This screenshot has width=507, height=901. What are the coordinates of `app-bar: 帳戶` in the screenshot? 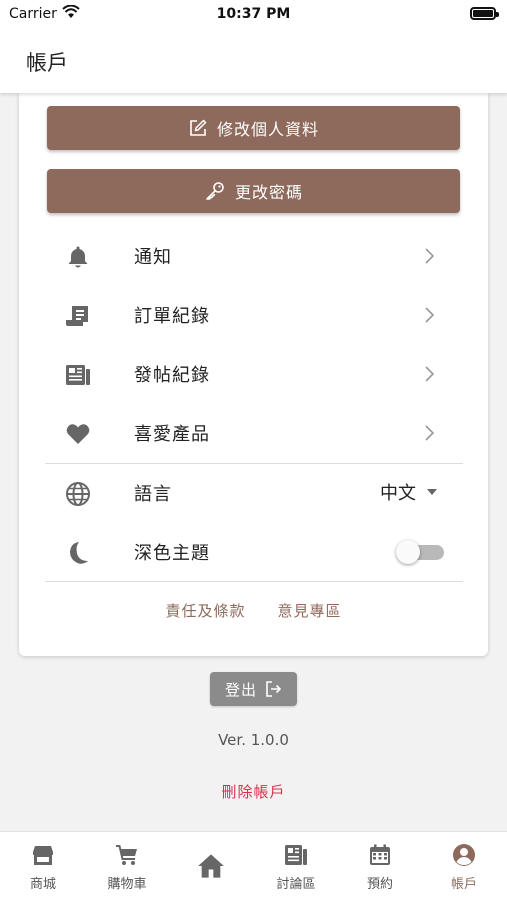 It's located at (253, 61).